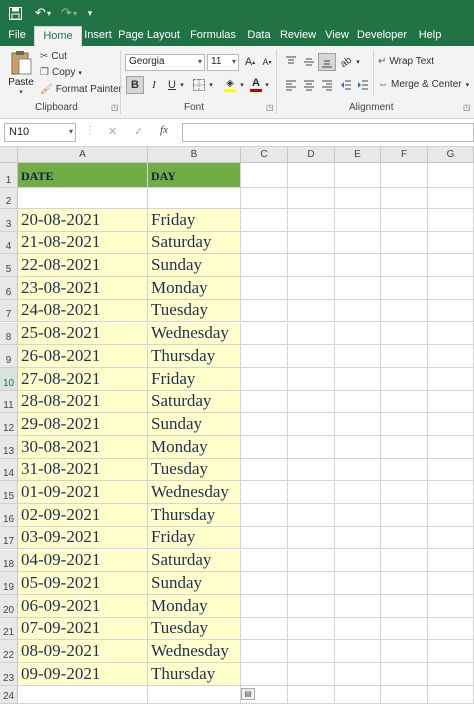 The image size is (474, 704). What do you see at coordinates (58, 36) in the screenshot?
I see `tab-home: Home` at bounding box center [58, 36].